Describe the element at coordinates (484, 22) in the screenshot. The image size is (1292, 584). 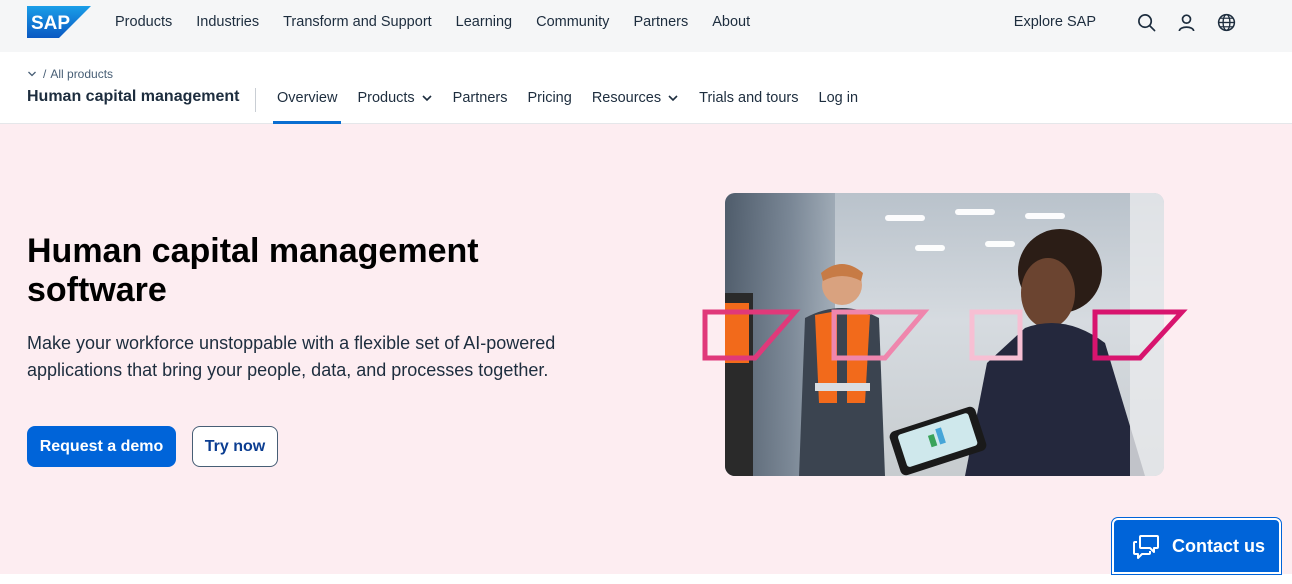
I see `nav-learning: Learning` at that location.